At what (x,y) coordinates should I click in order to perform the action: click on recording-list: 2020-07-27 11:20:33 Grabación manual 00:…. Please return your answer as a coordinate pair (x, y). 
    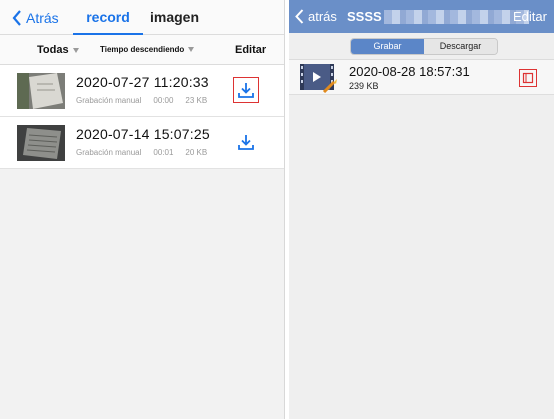
    Looking at the image, I should click on (142, 117).